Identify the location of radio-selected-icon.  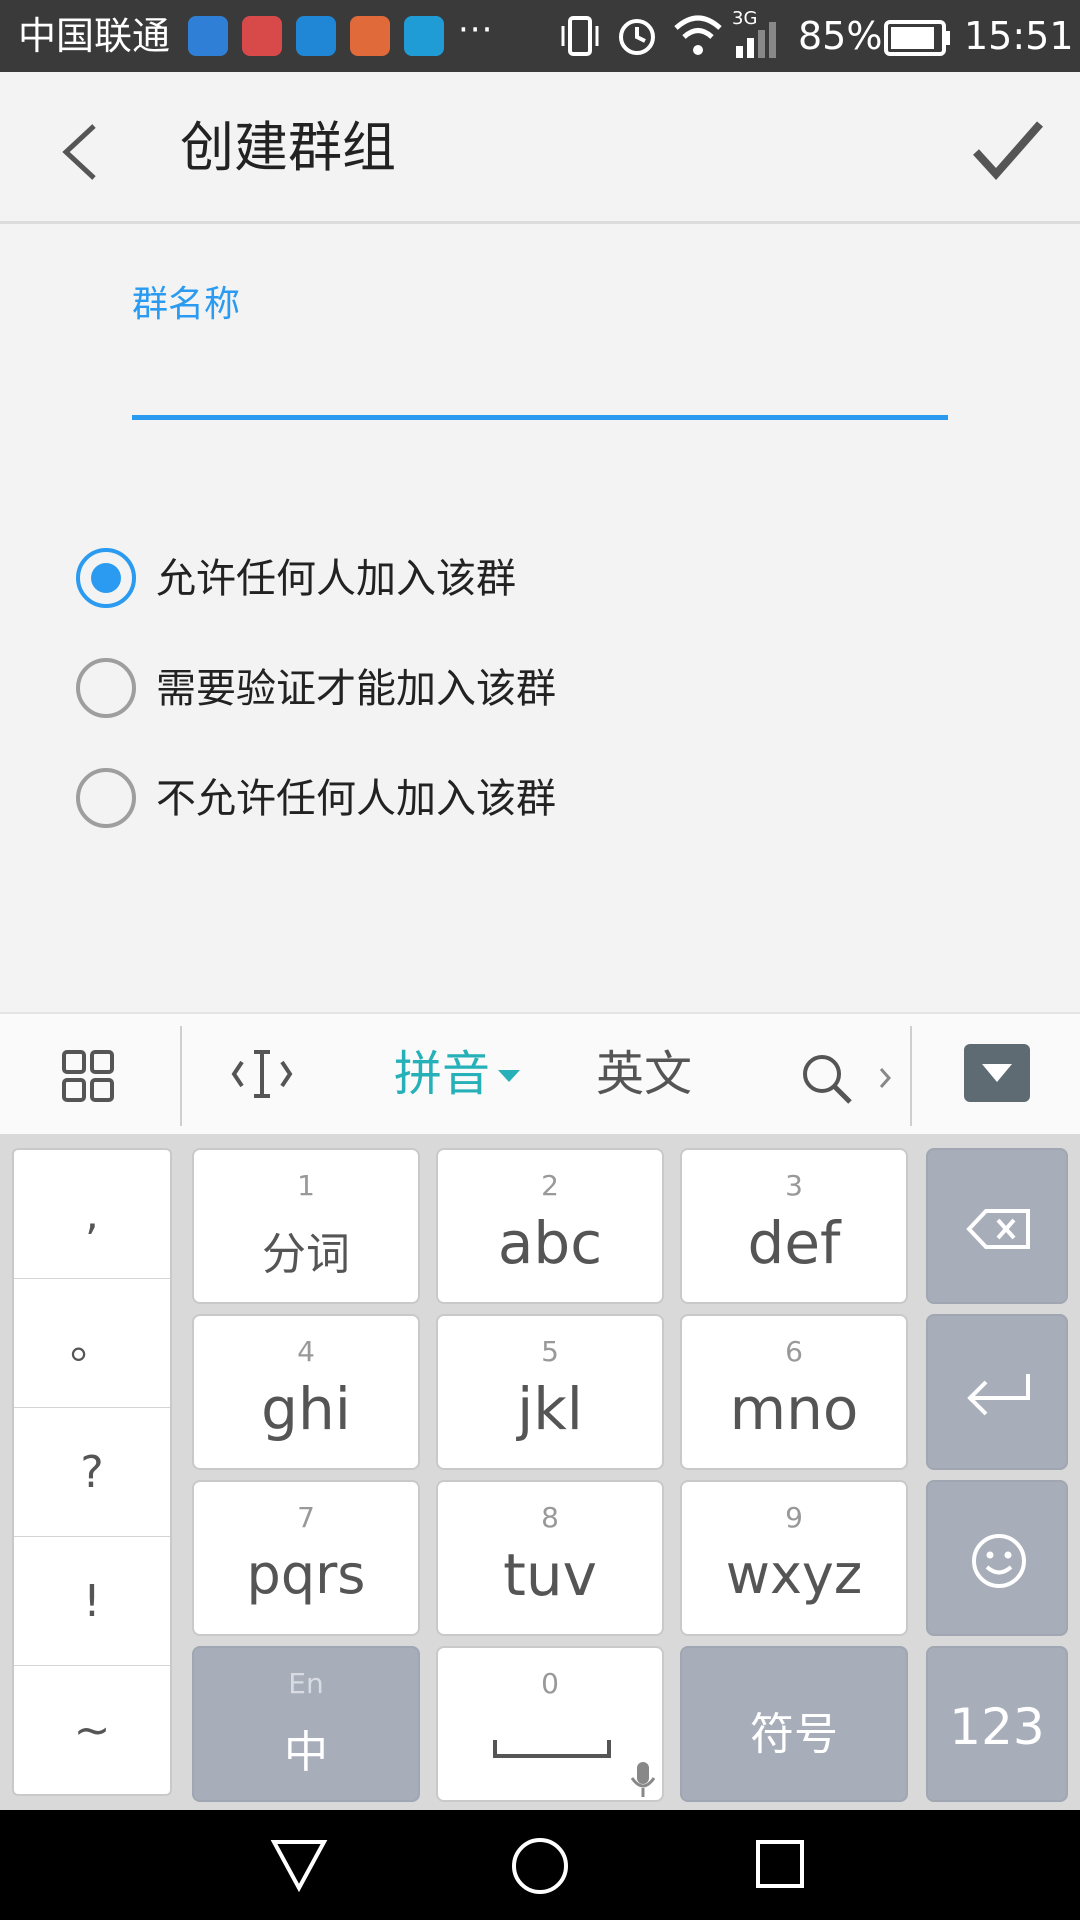
(106, 578).